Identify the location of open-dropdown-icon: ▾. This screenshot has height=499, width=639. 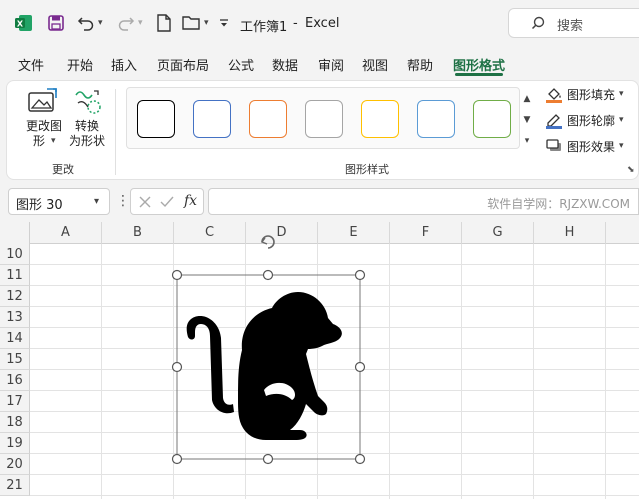
(206, 23).